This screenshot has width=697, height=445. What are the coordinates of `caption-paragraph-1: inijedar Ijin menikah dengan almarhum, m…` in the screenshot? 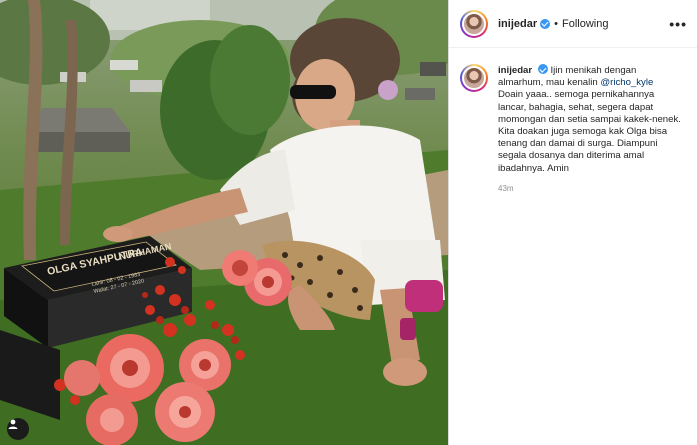 It's located at (590, 76).